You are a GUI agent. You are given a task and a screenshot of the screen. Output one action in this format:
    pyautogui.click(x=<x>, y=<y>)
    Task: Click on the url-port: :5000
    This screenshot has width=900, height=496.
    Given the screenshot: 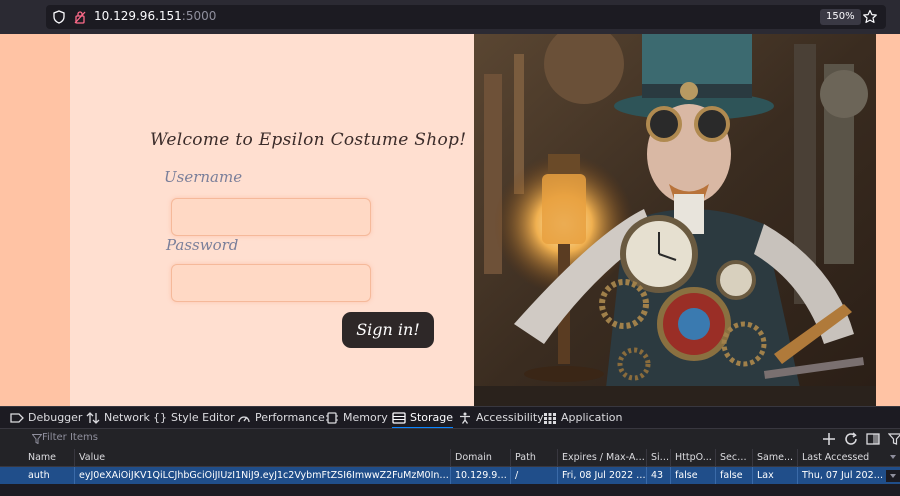 What is the action you would take?
    pyautogui.click(x=199, y=16)
    